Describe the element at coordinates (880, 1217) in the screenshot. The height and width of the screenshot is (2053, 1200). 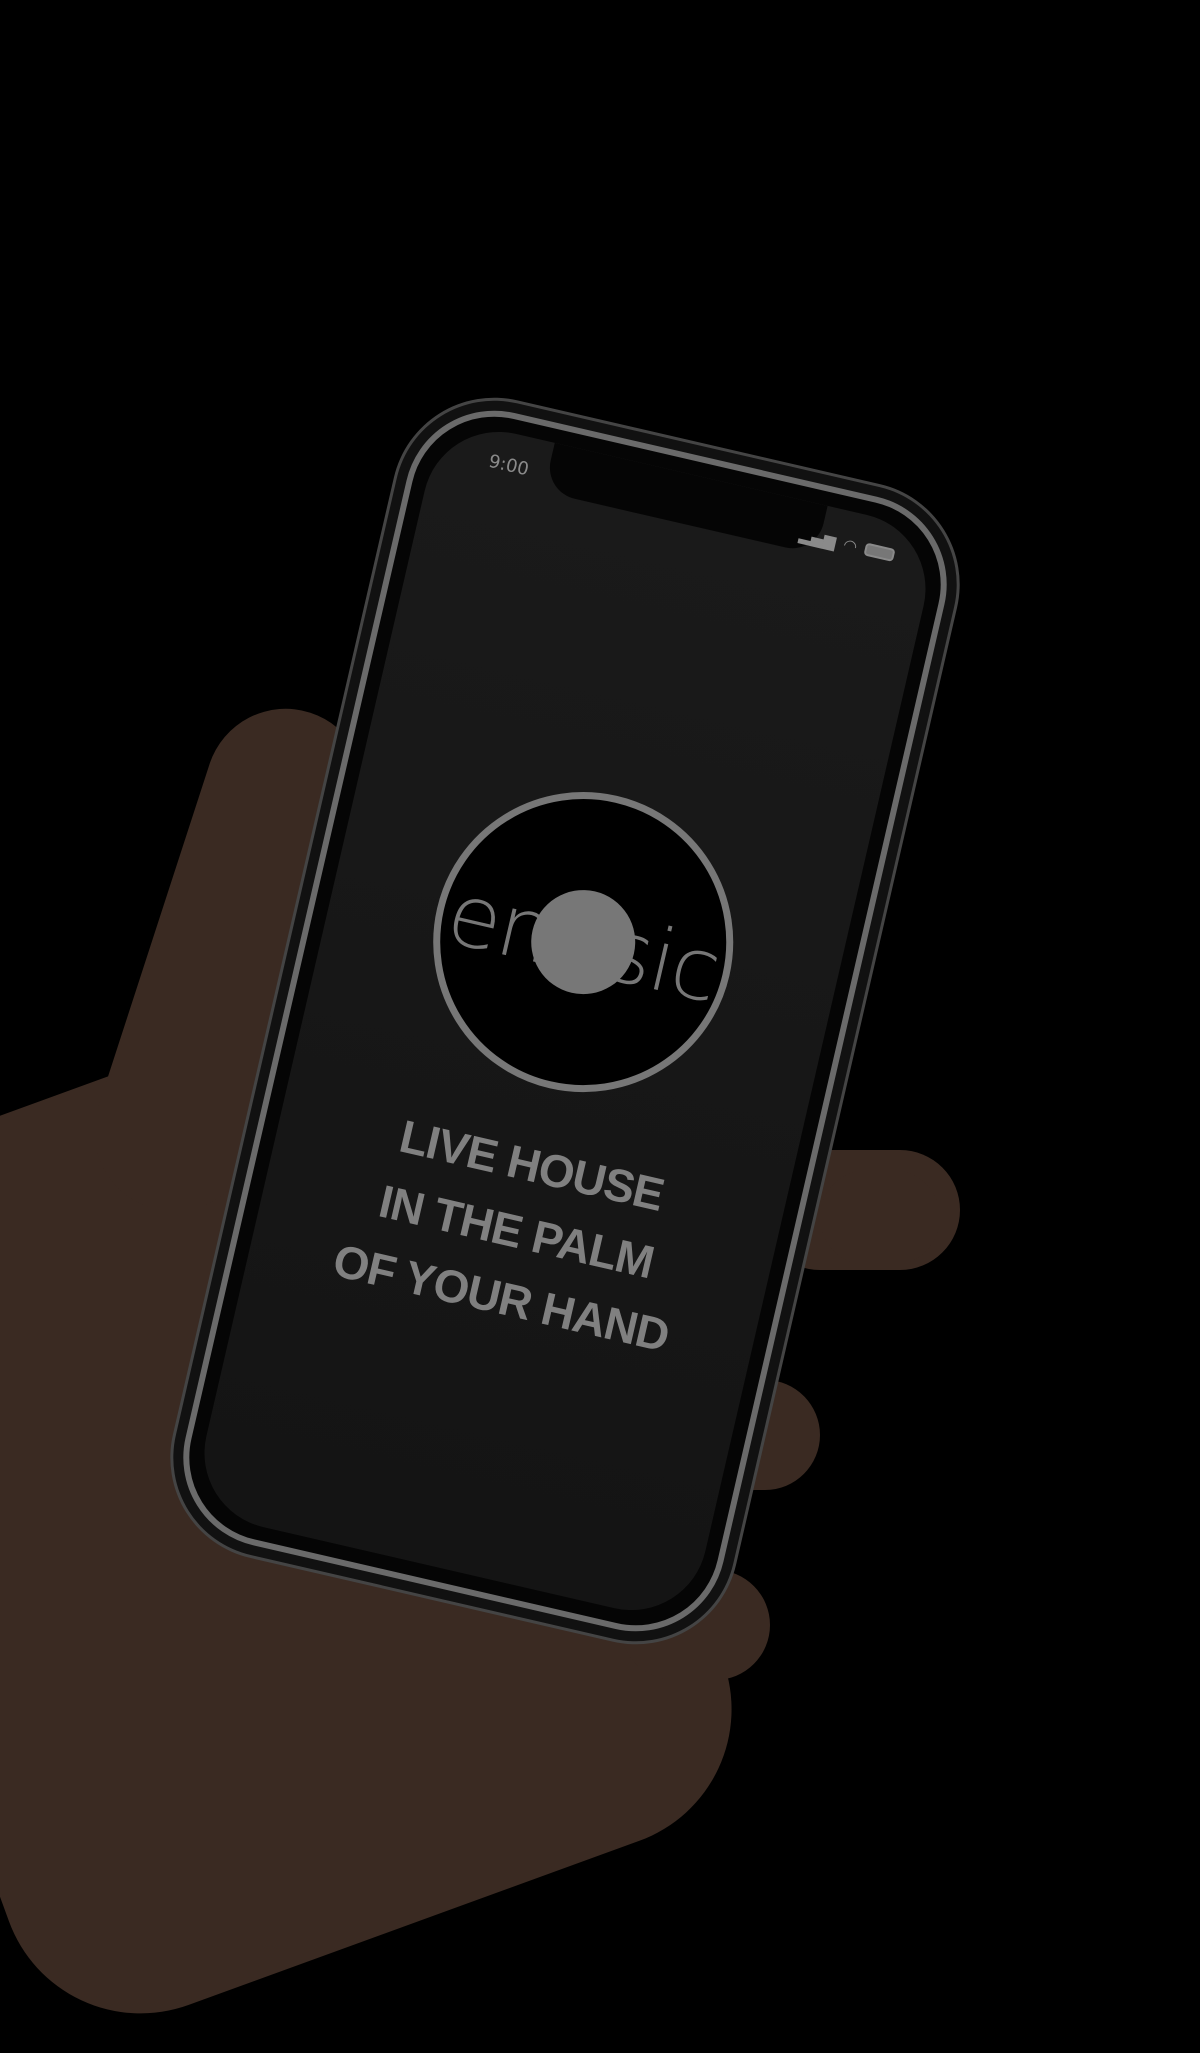
I see `hand-fingertip` at that location.